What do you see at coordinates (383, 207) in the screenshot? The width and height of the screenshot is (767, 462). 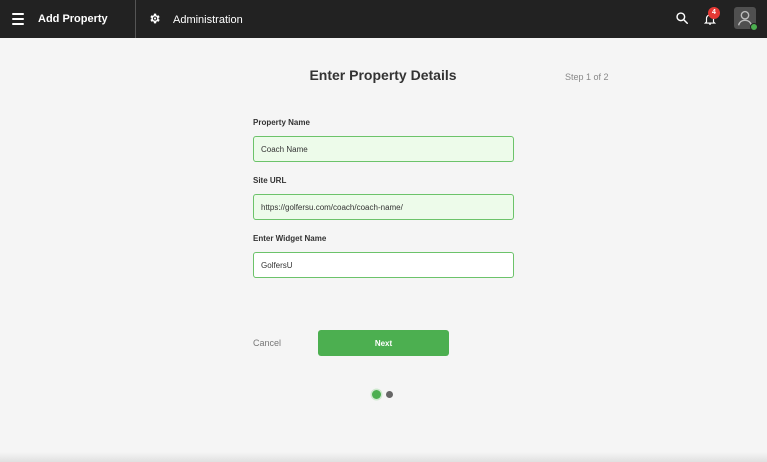 I see `site-url-input` at bounding box center [383, 207].